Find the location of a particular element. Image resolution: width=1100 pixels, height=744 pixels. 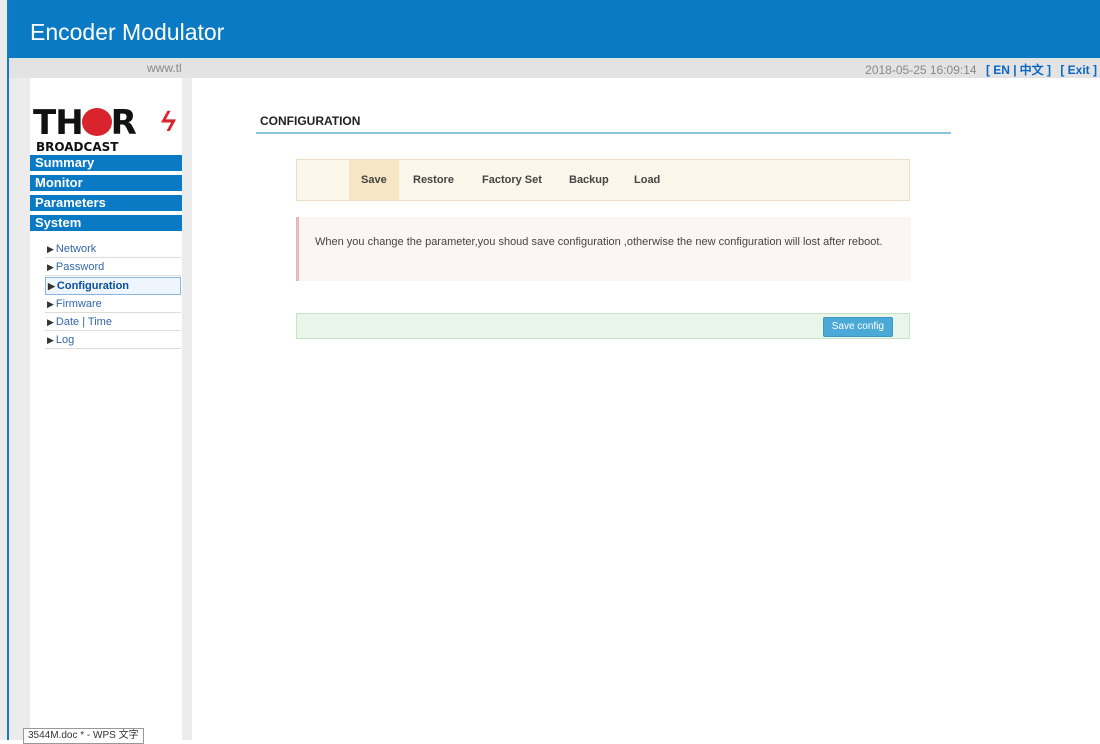

page-title: CONFIGURATION is located at coordinates (310, 121).